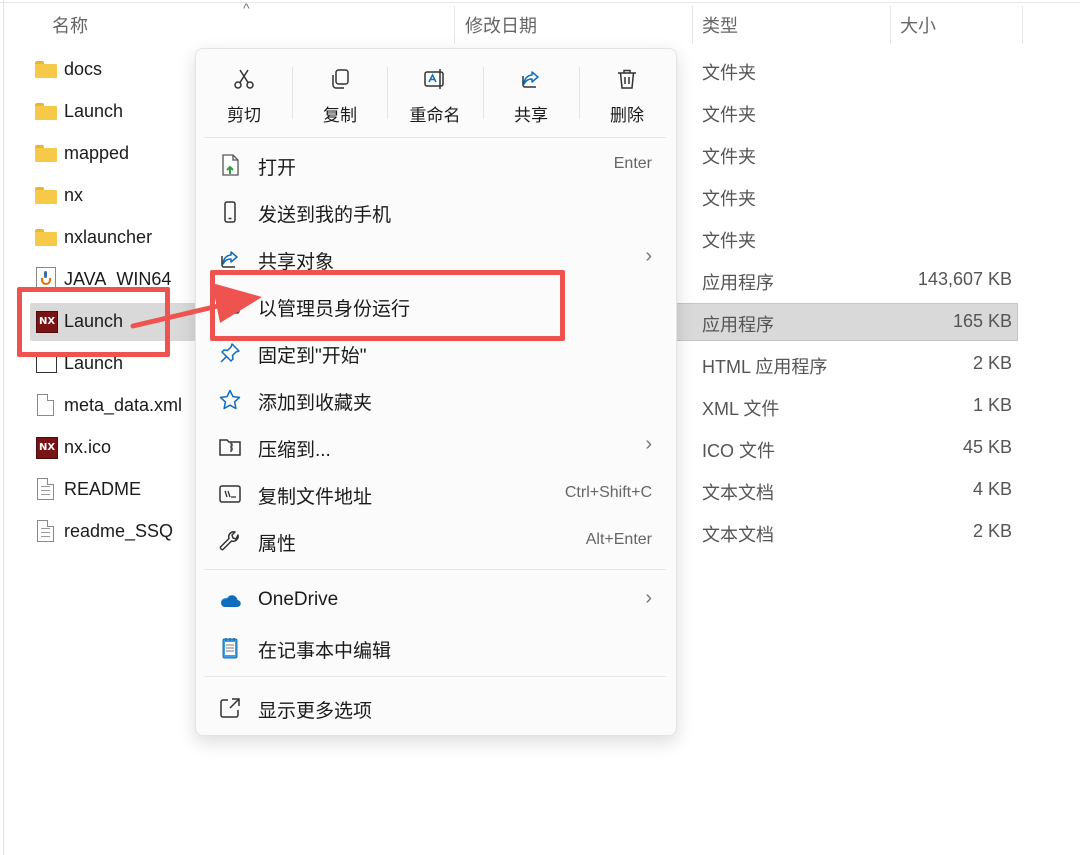 This screenshot has height=855, width=1080. Describe the element at coordinates (435, 494) in the screenshot. I see `menu-item-copy-as-path: 复制文件地址 Ctrl+Shift+C` at that location.